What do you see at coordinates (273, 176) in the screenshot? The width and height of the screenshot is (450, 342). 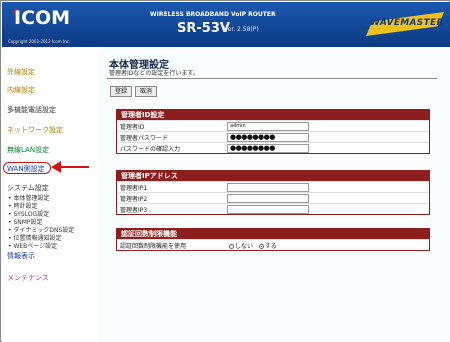 I see `section-title: 管理者IPアドレス` at bounding box center [273, 176].